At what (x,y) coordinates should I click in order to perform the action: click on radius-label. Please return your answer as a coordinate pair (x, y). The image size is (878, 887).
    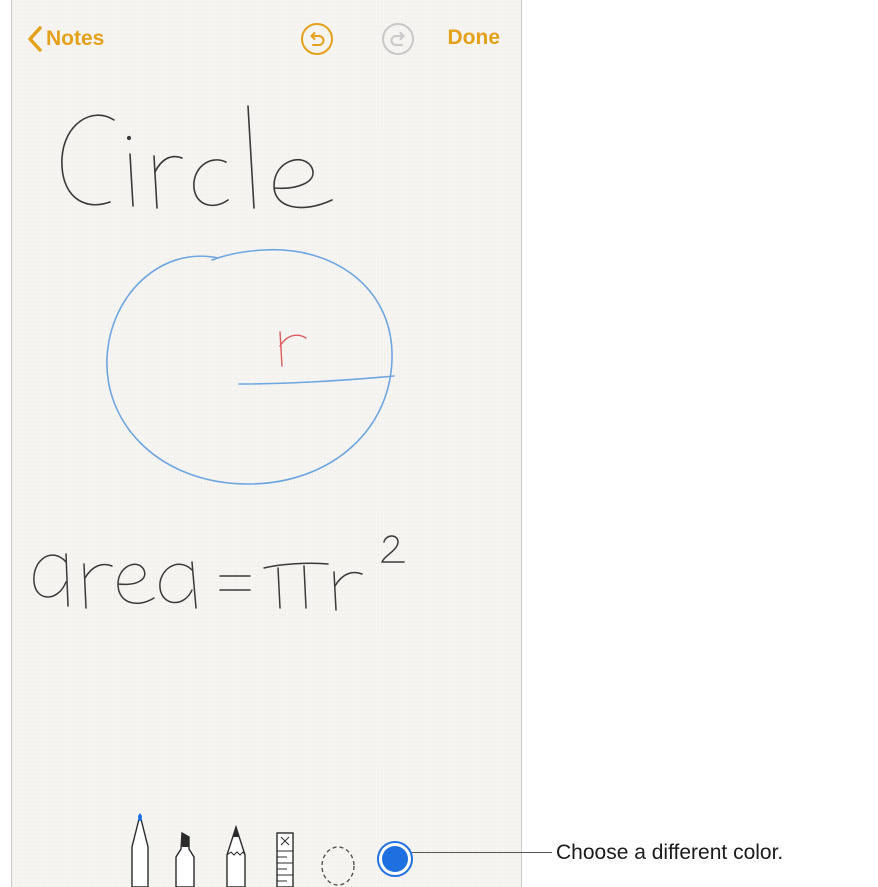
    Looking at the image, I should click on (293, 349).